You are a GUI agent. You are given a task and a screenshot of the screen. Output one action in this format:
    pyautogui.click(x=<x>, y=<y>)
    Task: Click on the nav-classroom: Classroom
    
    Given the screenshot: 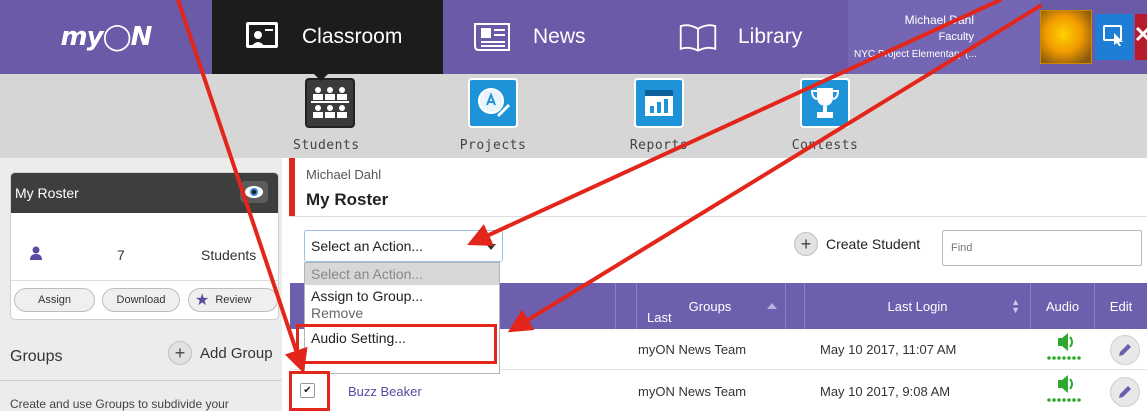 What is the action you would take?
    pyautogui.click(x=327, y=37)
    